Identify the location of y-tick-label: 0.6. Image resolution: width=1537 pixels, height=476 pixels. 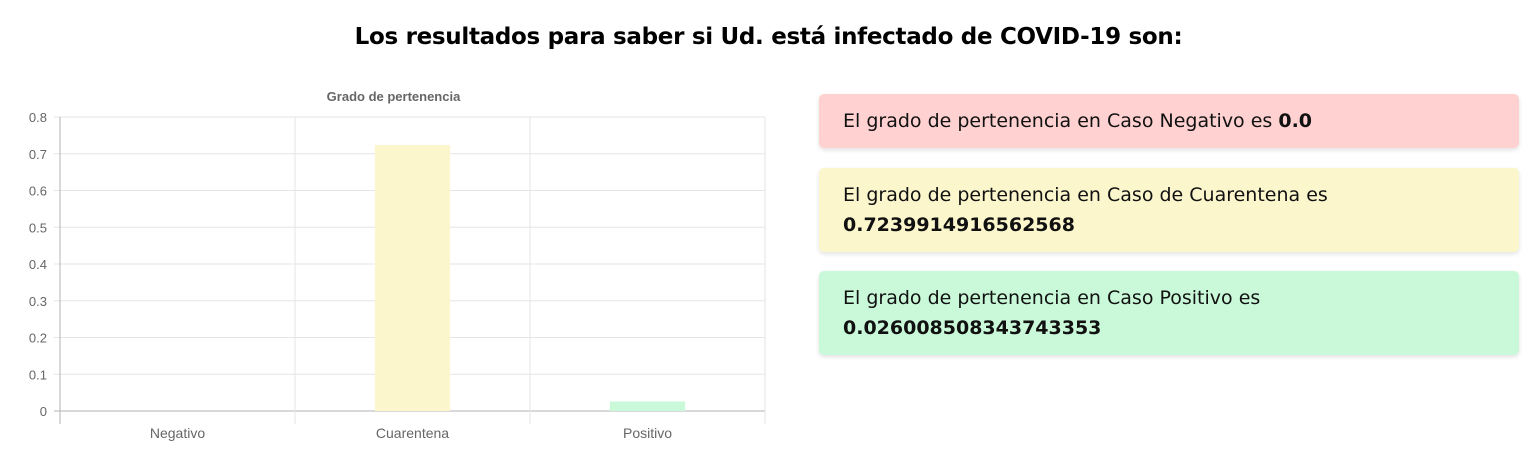
(38, 191).